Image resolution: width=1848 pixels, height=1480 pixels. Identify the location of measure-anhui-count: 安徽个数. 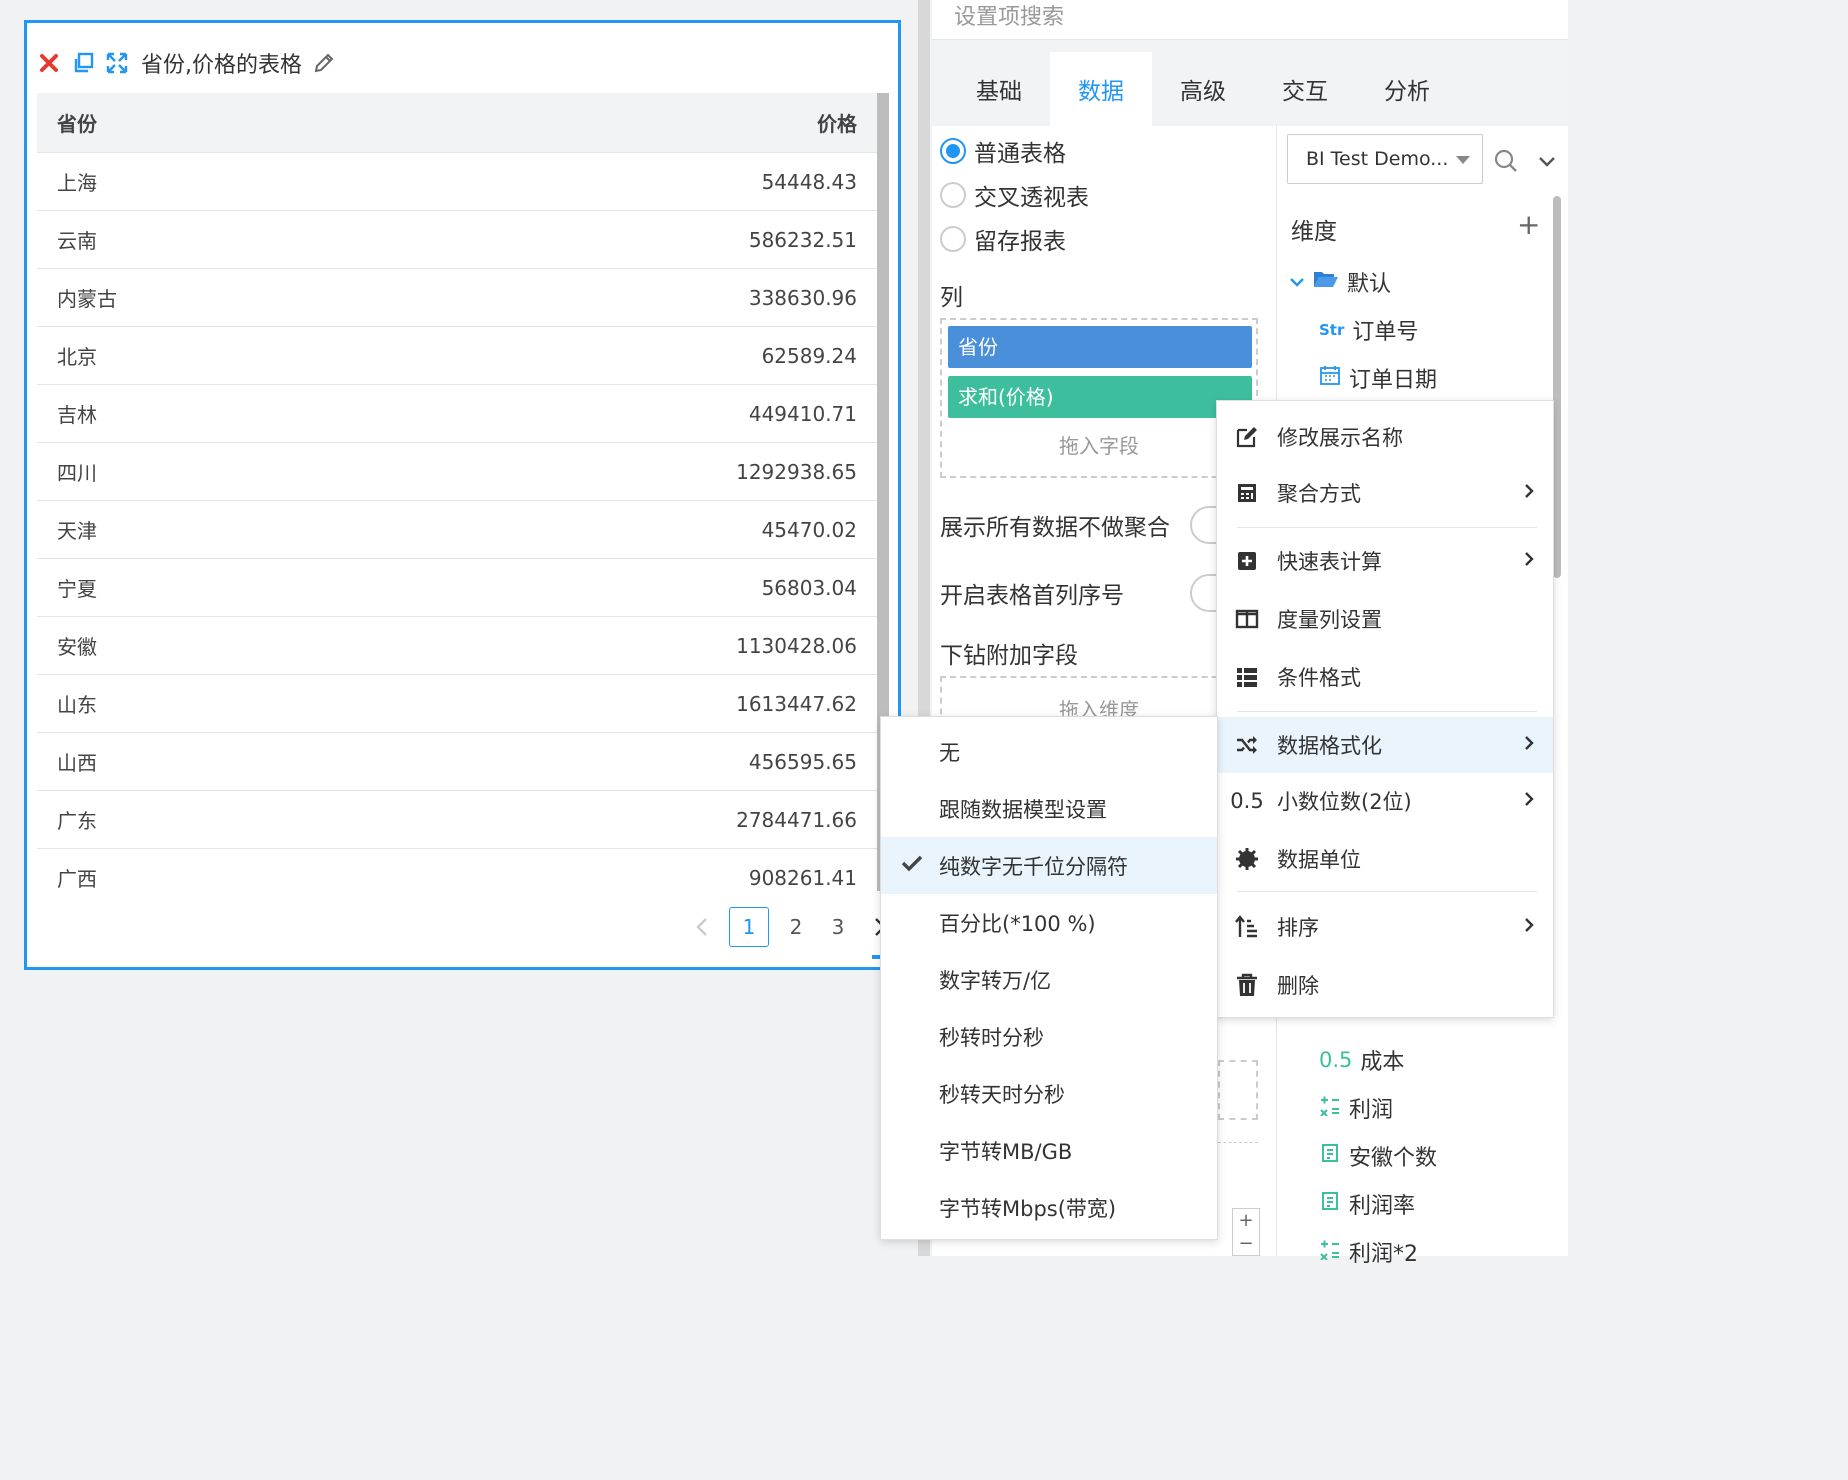
(1378, 1156).